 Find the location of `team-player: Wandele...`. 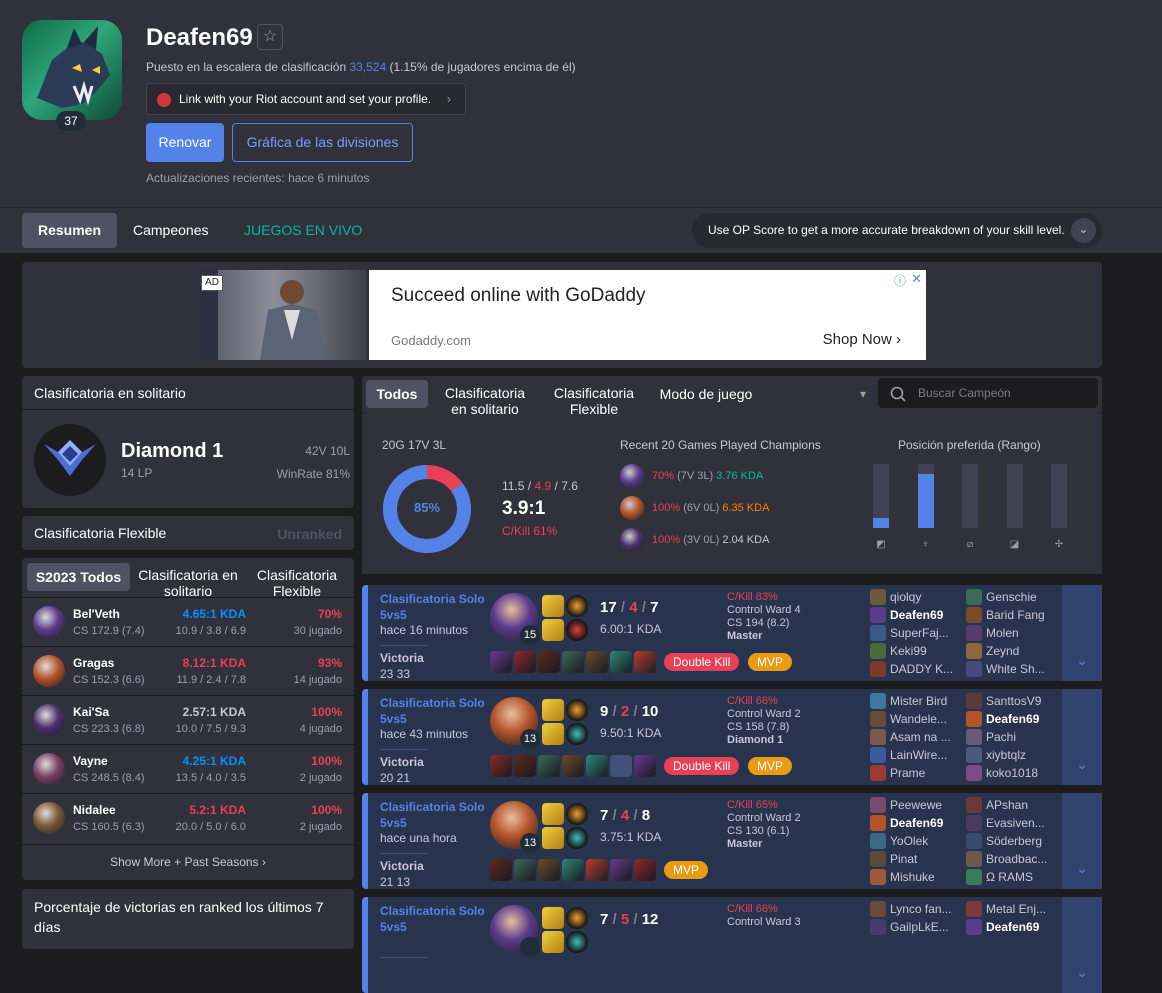

team-player: Wandele... is located at coordinates (908, 720).